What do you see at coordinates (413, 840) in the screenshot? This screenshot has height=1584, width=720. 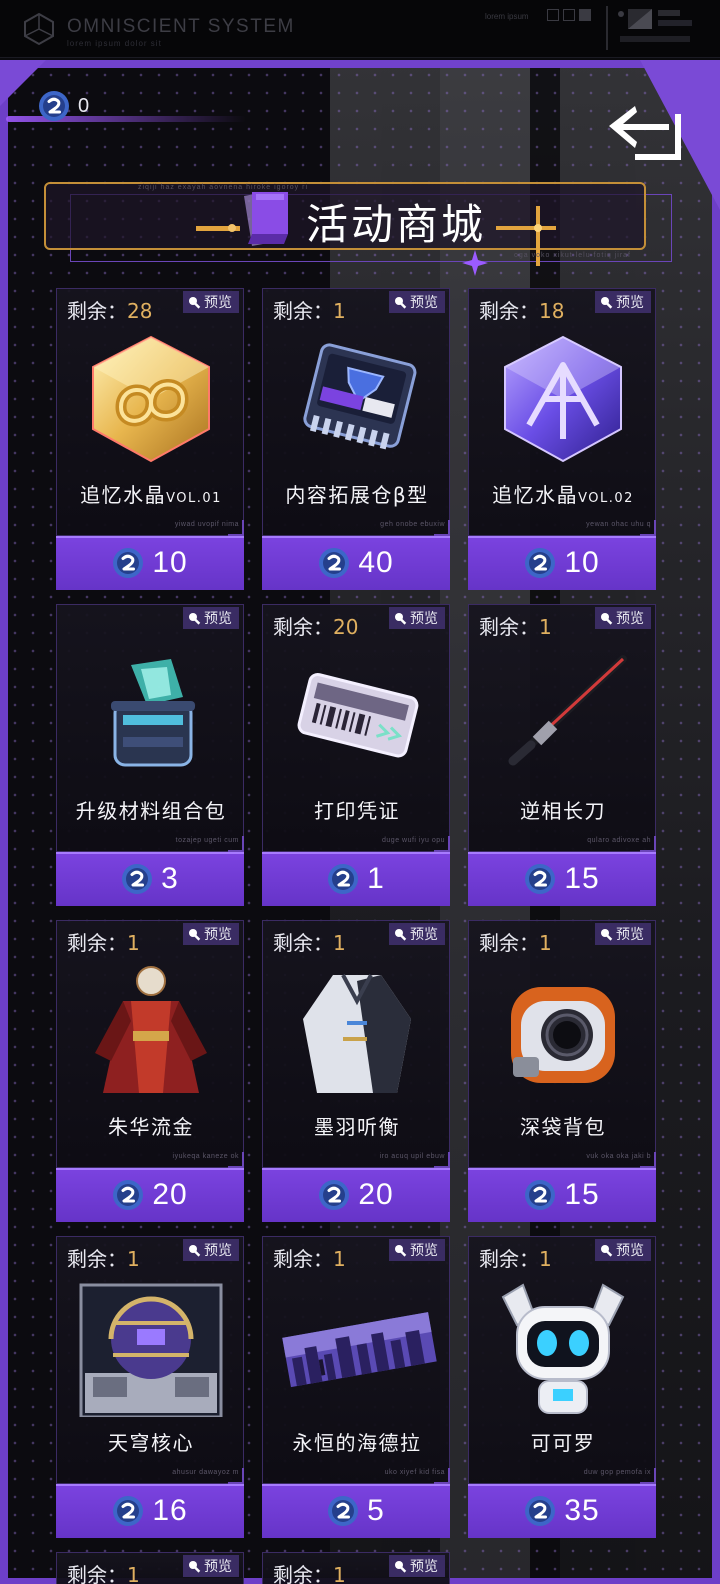 I see `item-code: duge wufi iyu opu` at bounding box center [413, 840].